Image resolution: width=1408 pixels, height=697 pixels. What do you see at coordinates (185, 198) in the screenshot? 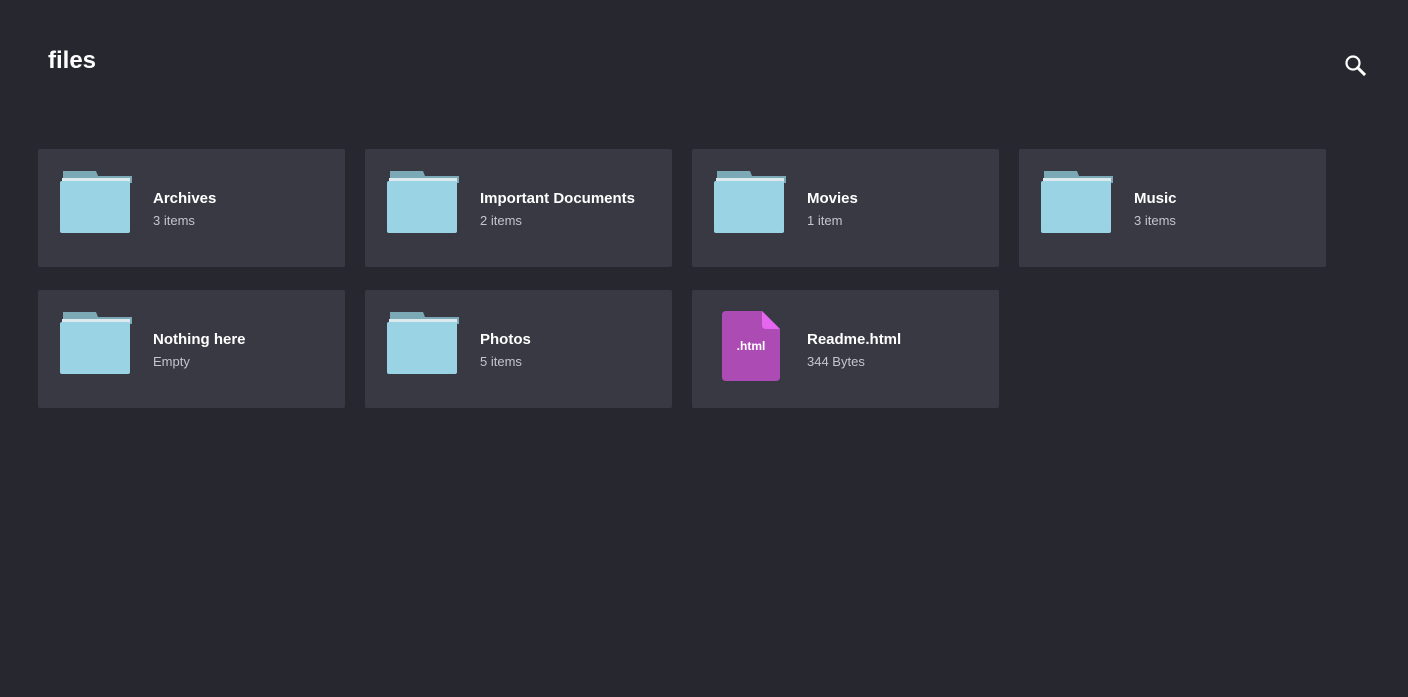
I see `item-name: Archives` at bounding box center [185, 198].